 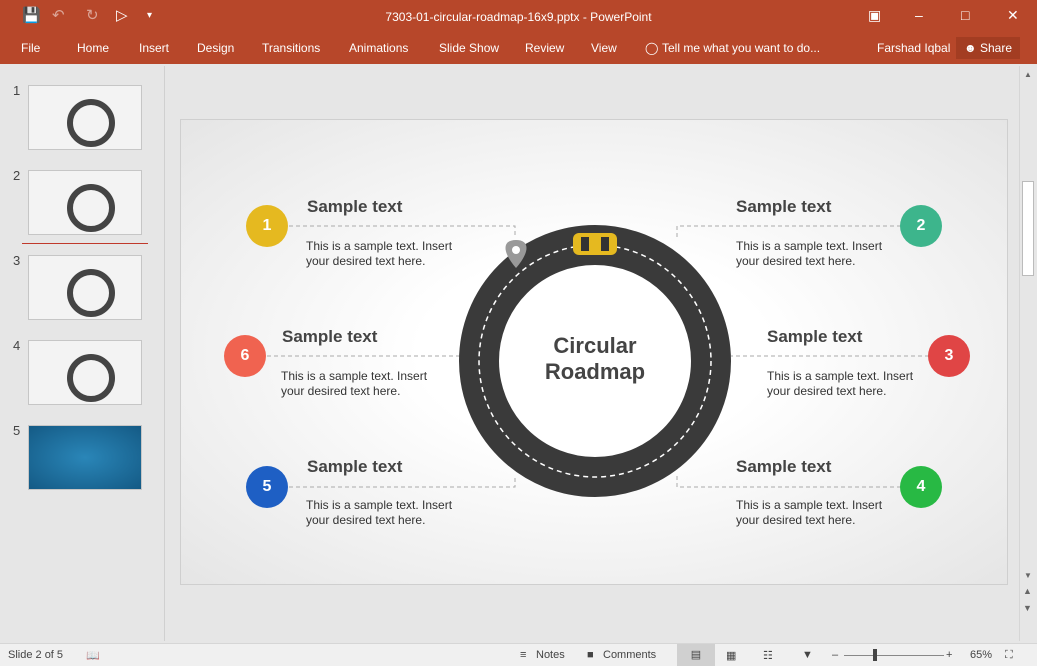 What do you see at coordinates (550, 655) in the screenshot?
I see `notes-button: Notes` at bounding box center [550, 655].